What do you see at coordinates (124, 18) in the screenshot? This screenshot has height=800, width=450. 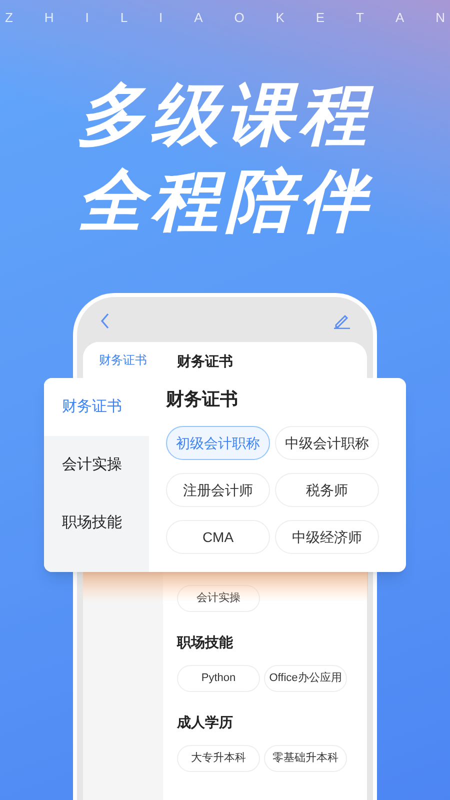 I see `brand-letter: L` at bounding box center [124, 18].